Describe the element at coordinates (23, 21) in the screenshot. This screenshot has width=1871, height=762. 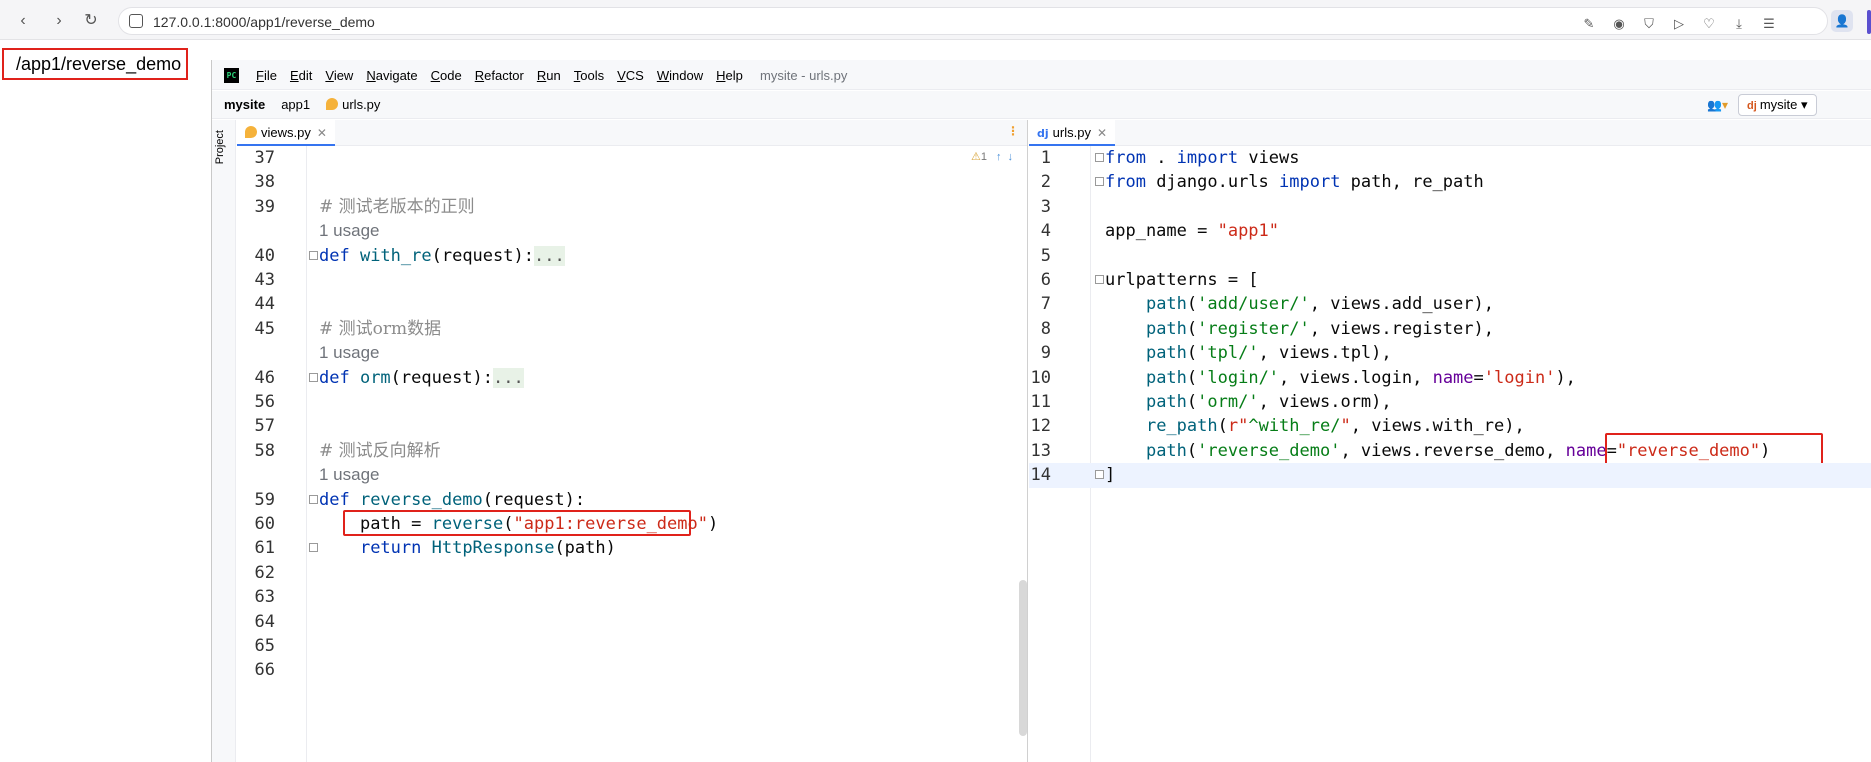
I see `back-icon: ‹` at that location.